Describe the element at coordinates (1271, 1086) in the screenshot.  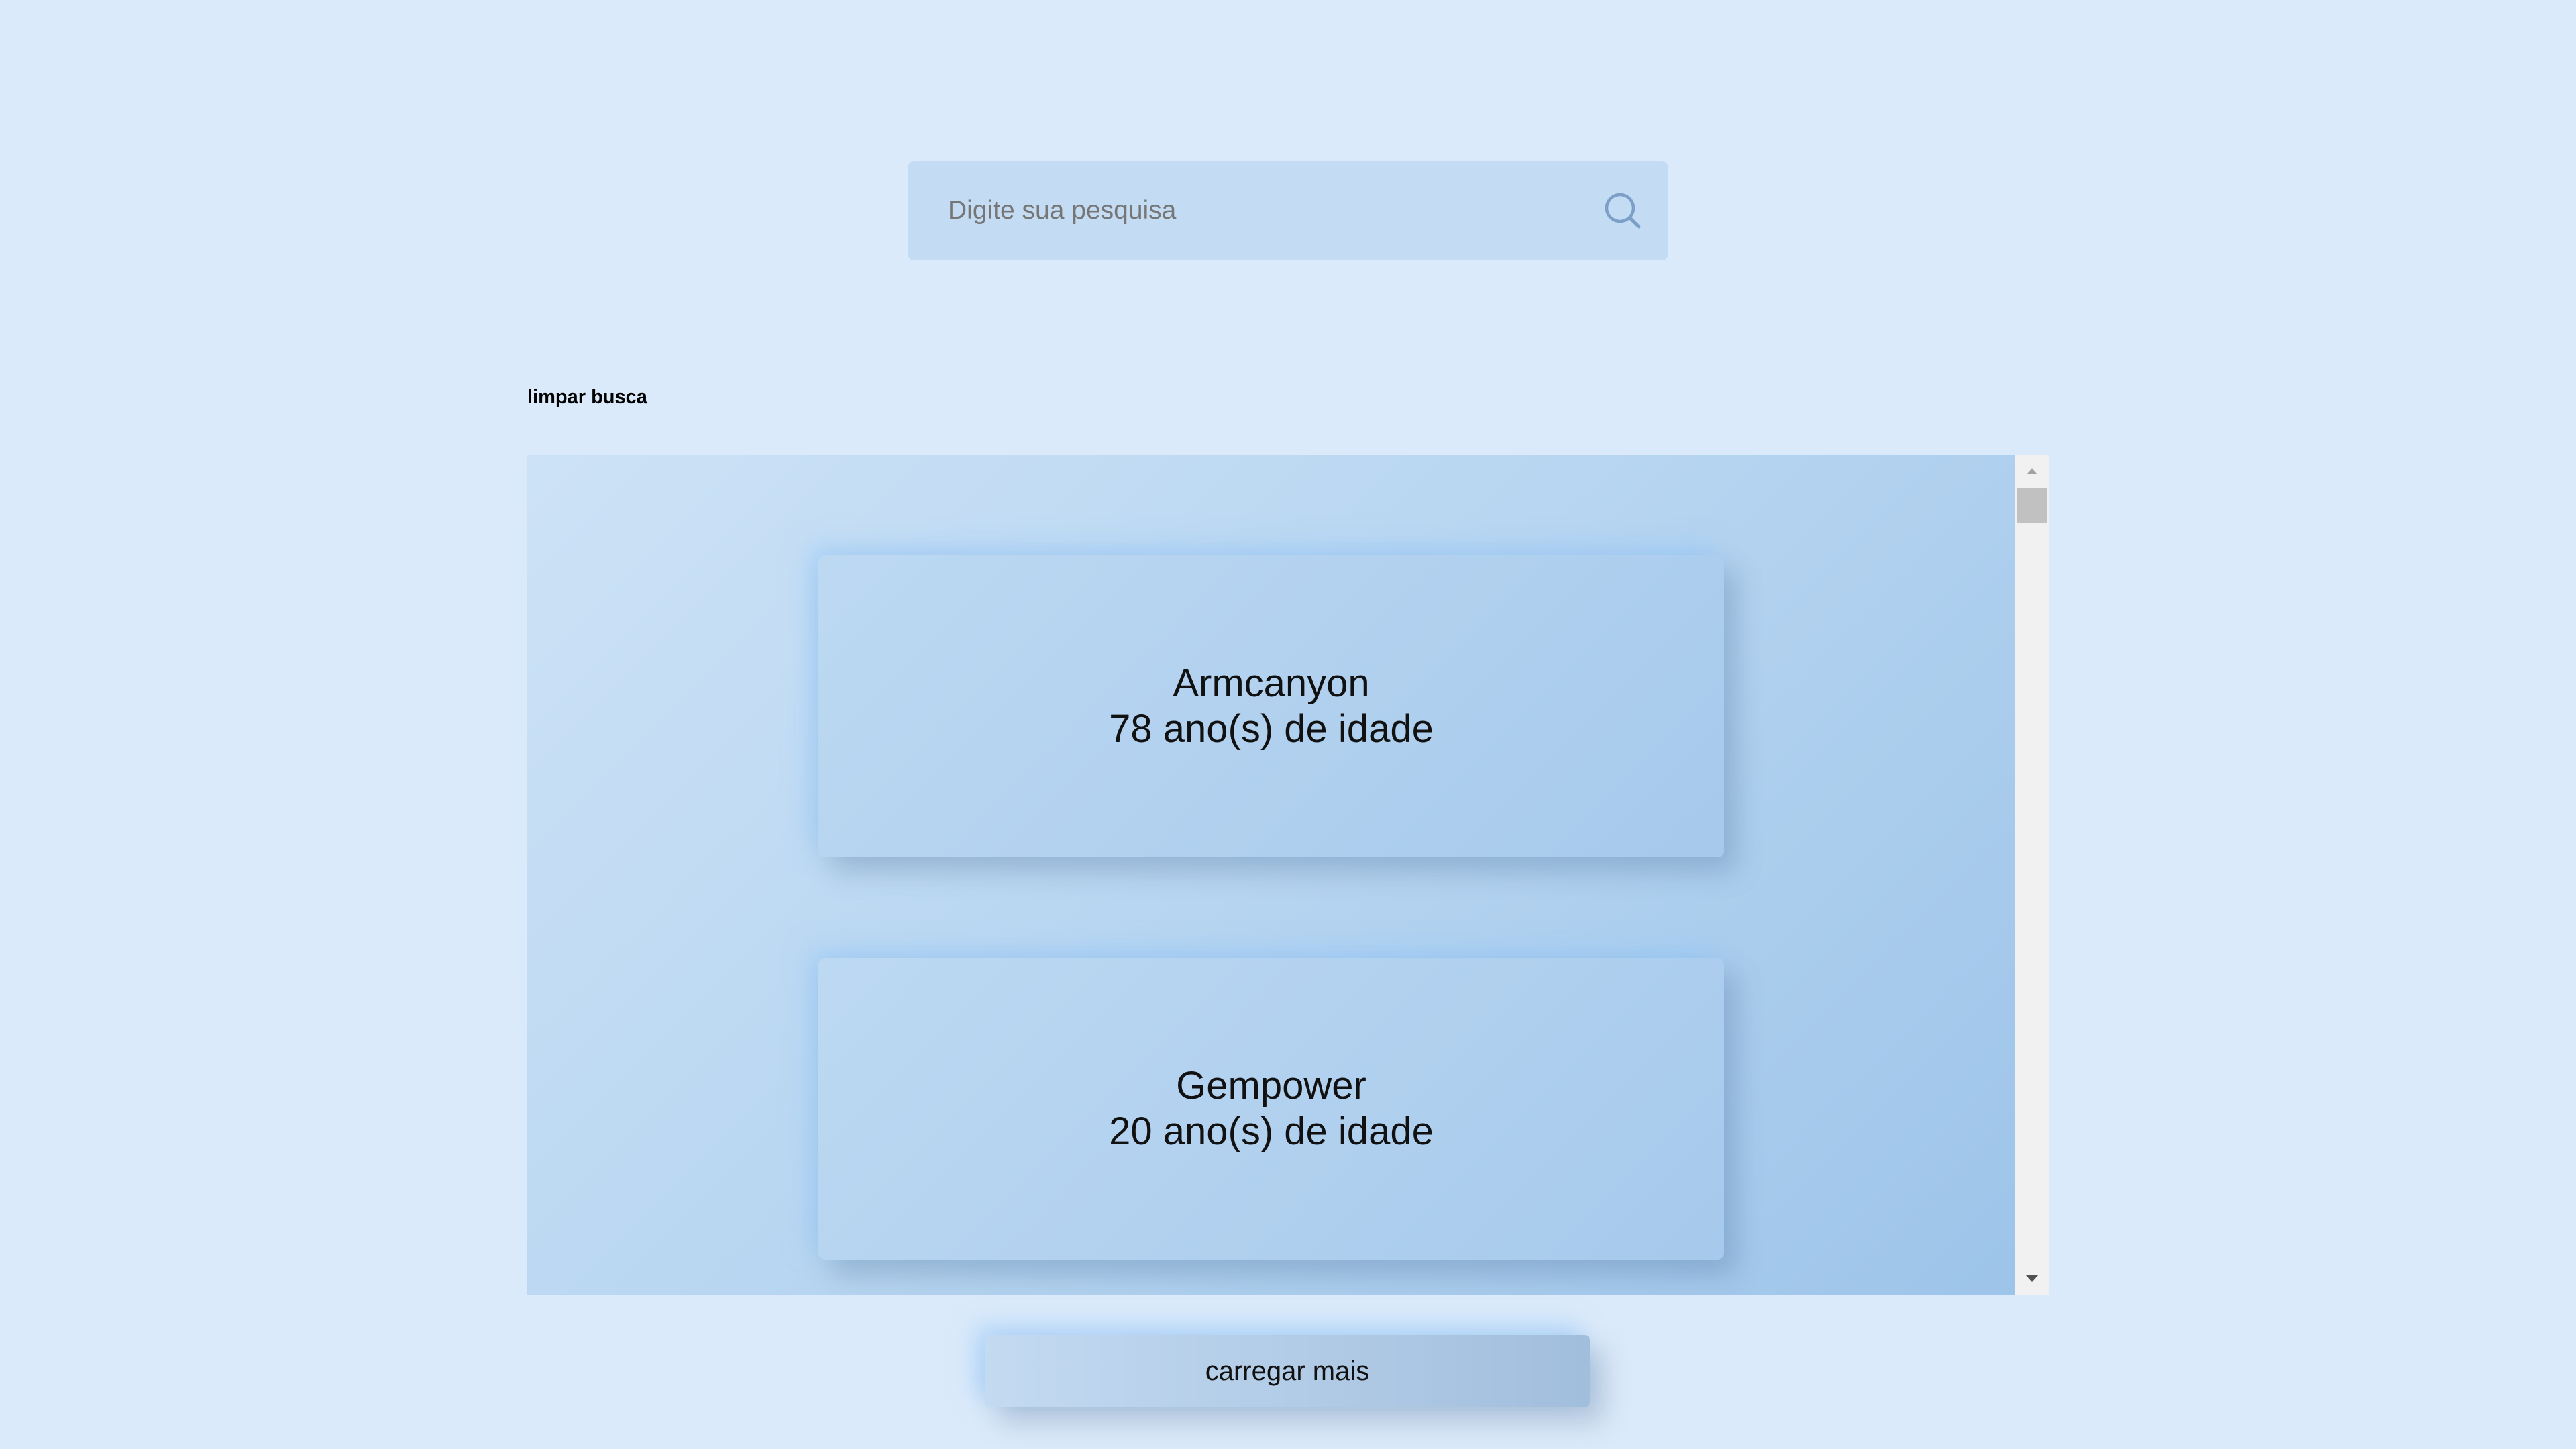
I see `result-name: Gempower` at that location.